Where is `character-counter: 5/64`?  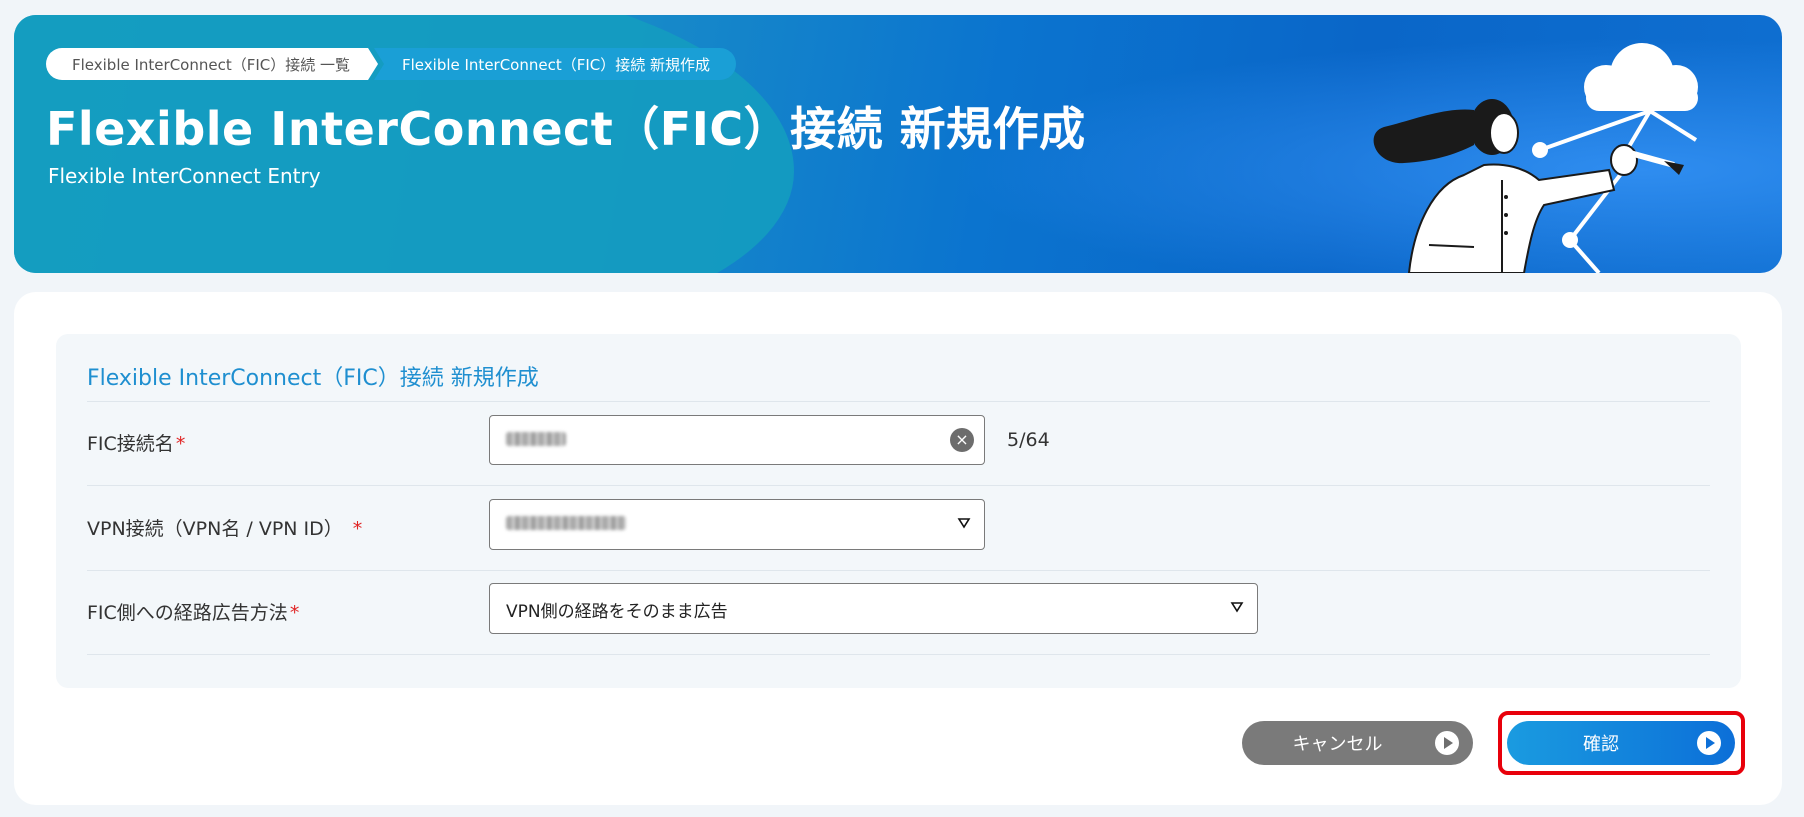
character-counter: 5/64 is located at coordinates (1028, 440).